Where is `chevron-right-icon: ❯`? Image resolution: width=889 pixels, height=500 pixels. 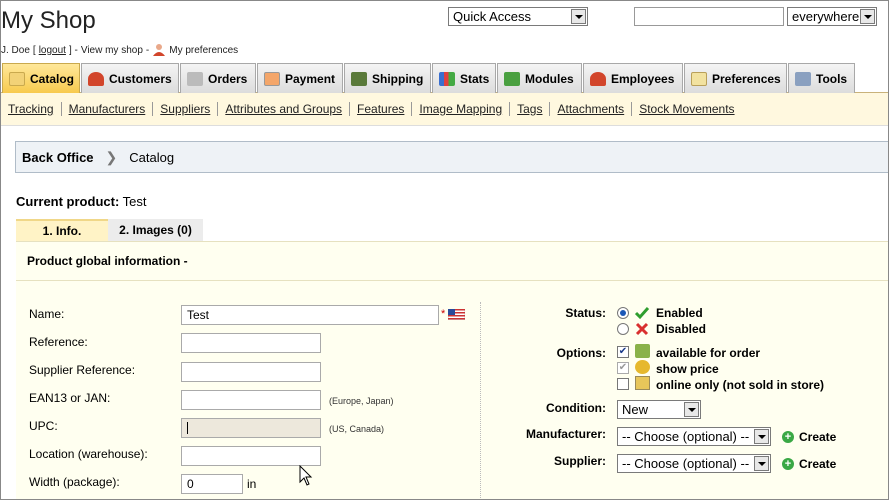
chevron-right-icon: ❯ is located at coordinates (111, 156).